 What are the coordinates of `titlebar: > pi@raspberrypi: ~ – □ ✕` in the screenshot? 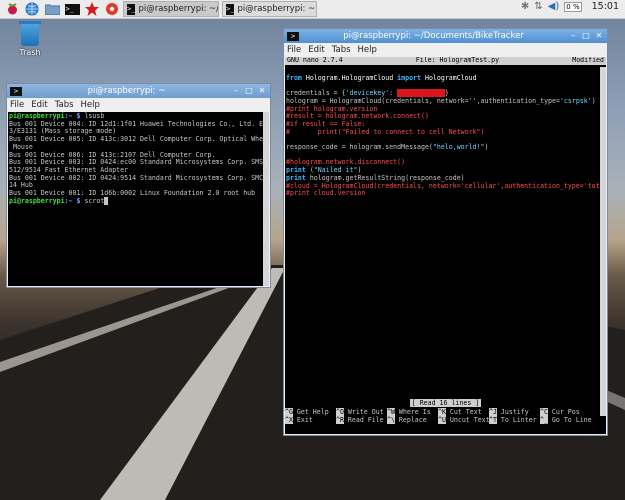 It's located at (138, 91).